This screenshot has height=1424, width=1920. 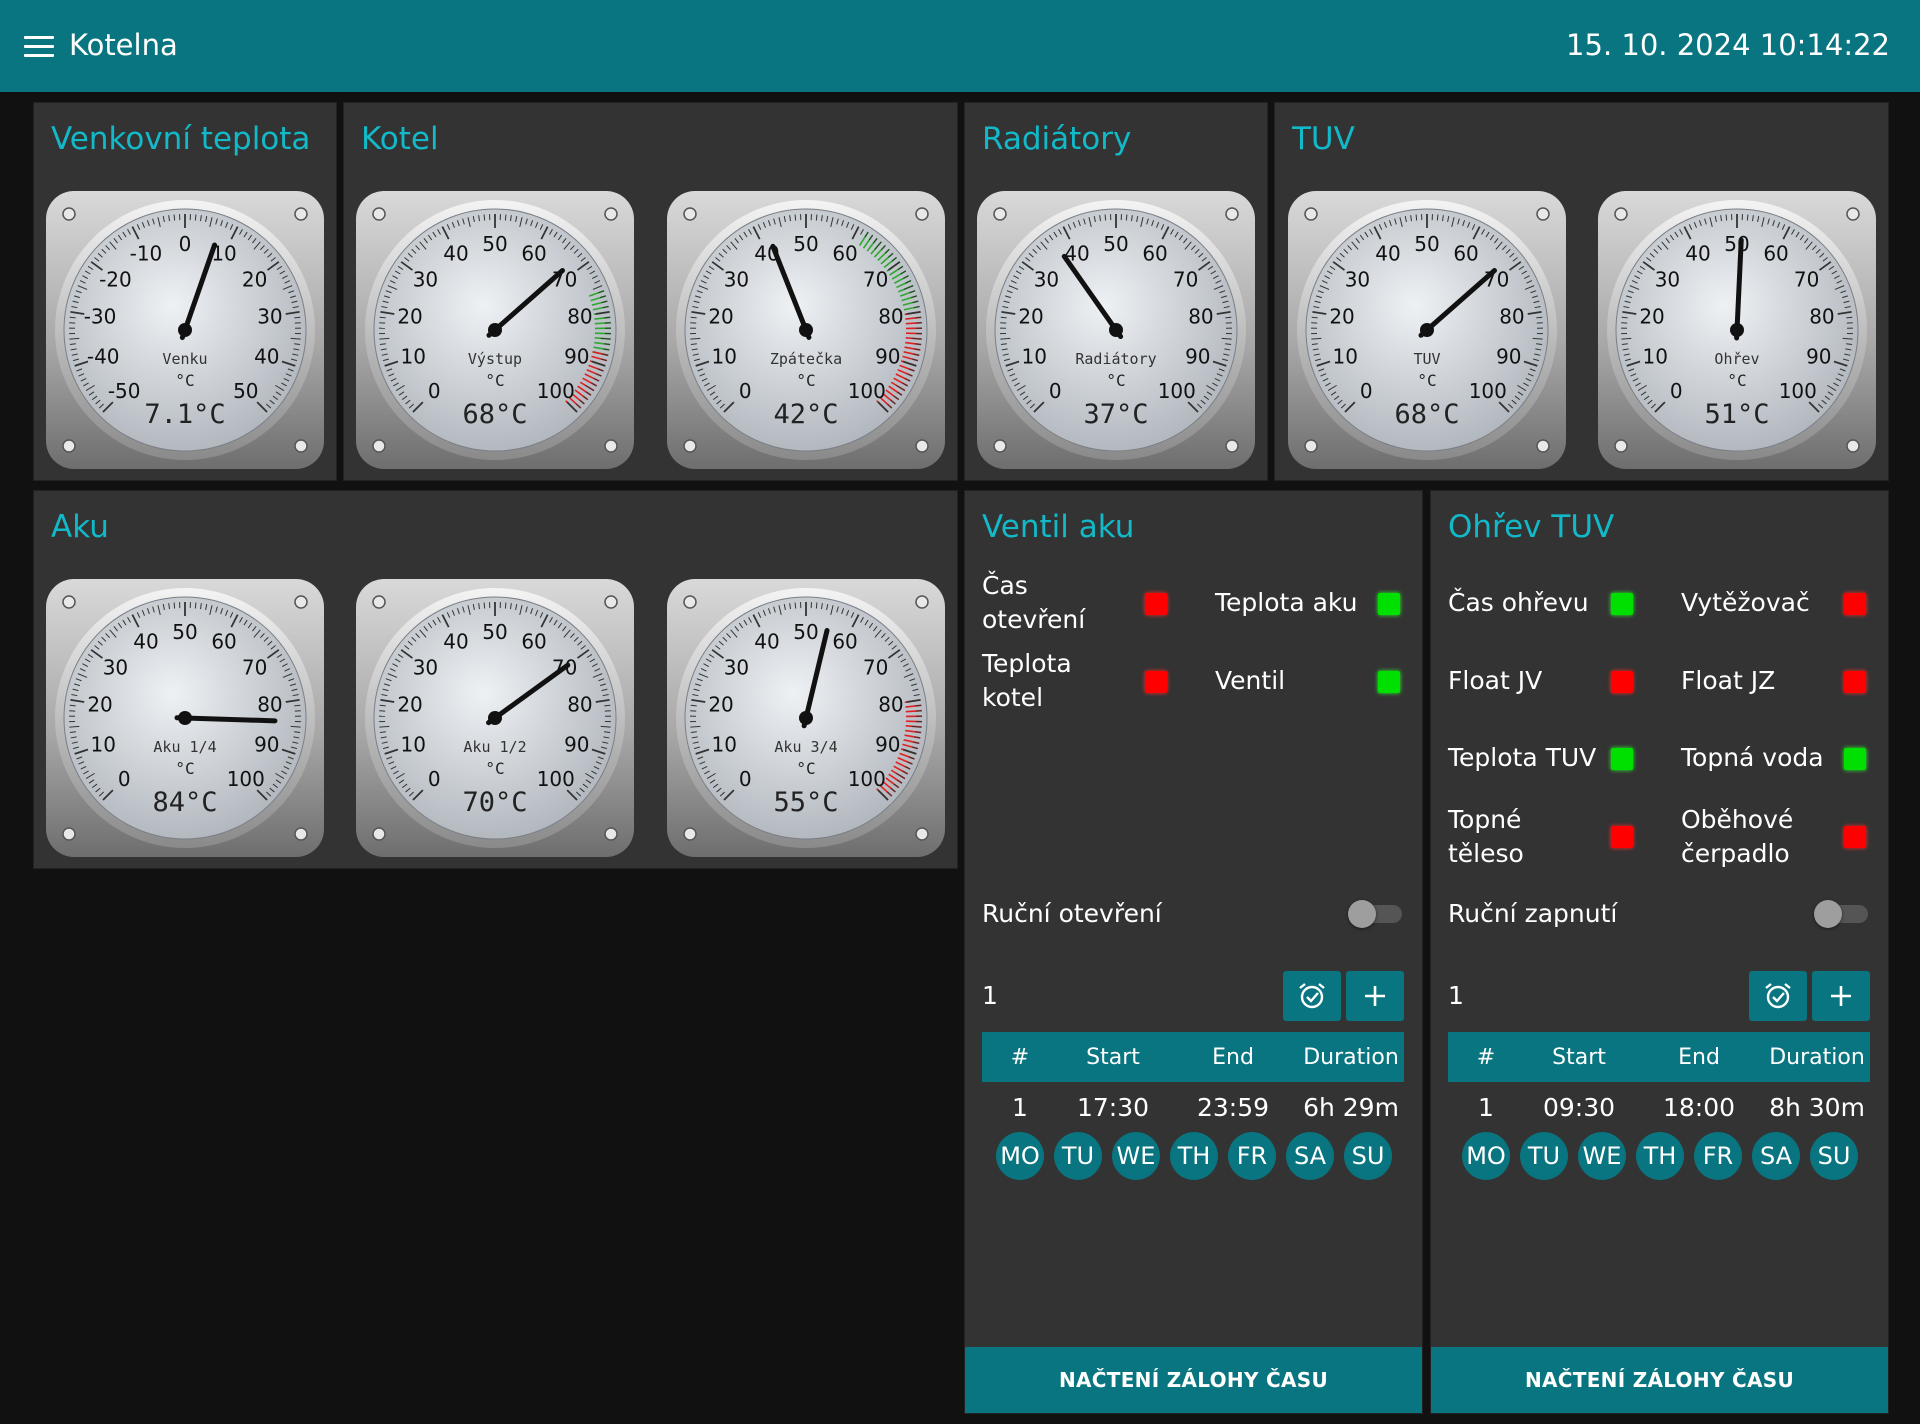 What do you see at coordinates (1486, 1107) in the screenshot?
I see `cell-number: 1` at bounding box center [1486, 1107].